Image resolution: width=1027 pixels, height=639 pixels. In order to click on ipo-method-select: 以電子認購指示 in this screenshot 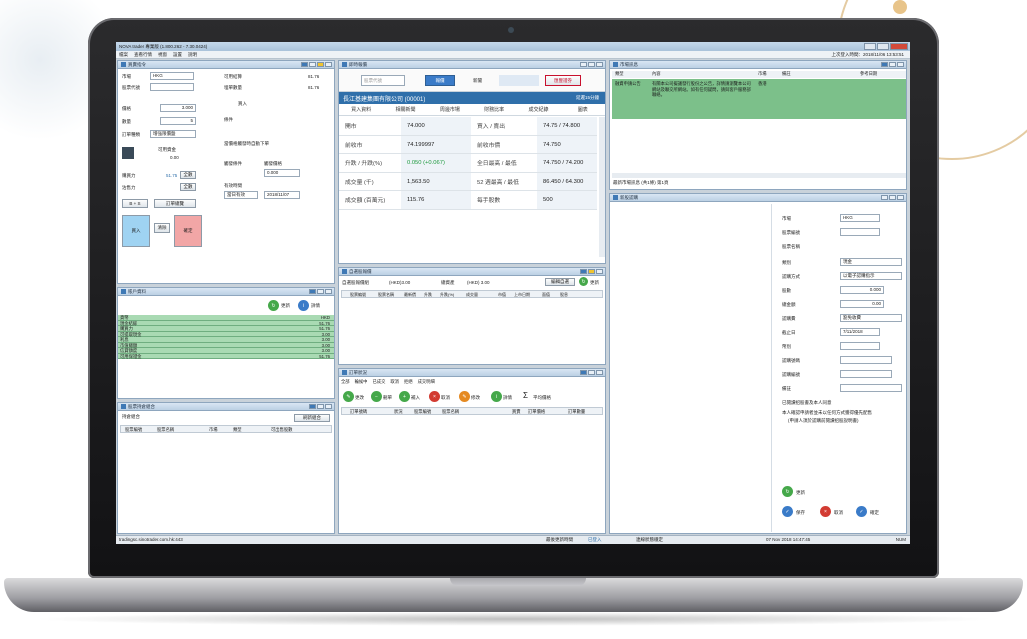, I will do `click(871, 276)`.